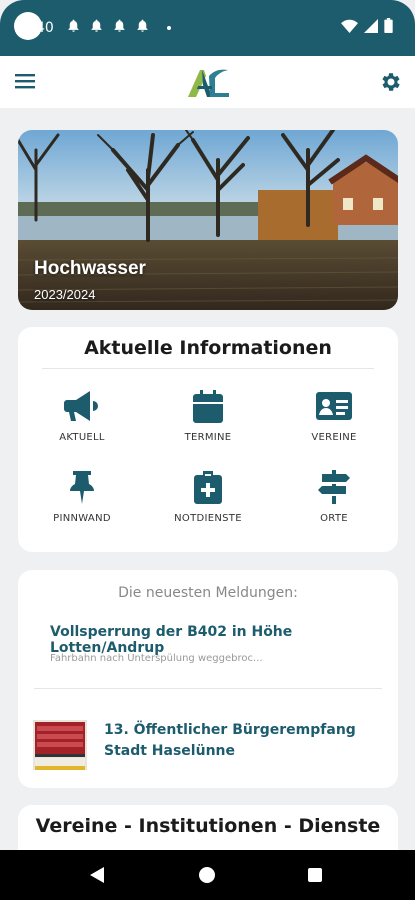  What do you see at coordinates (315, 875) in the screenshot?
I see `recents-icon` at bounding box center [315, 875].